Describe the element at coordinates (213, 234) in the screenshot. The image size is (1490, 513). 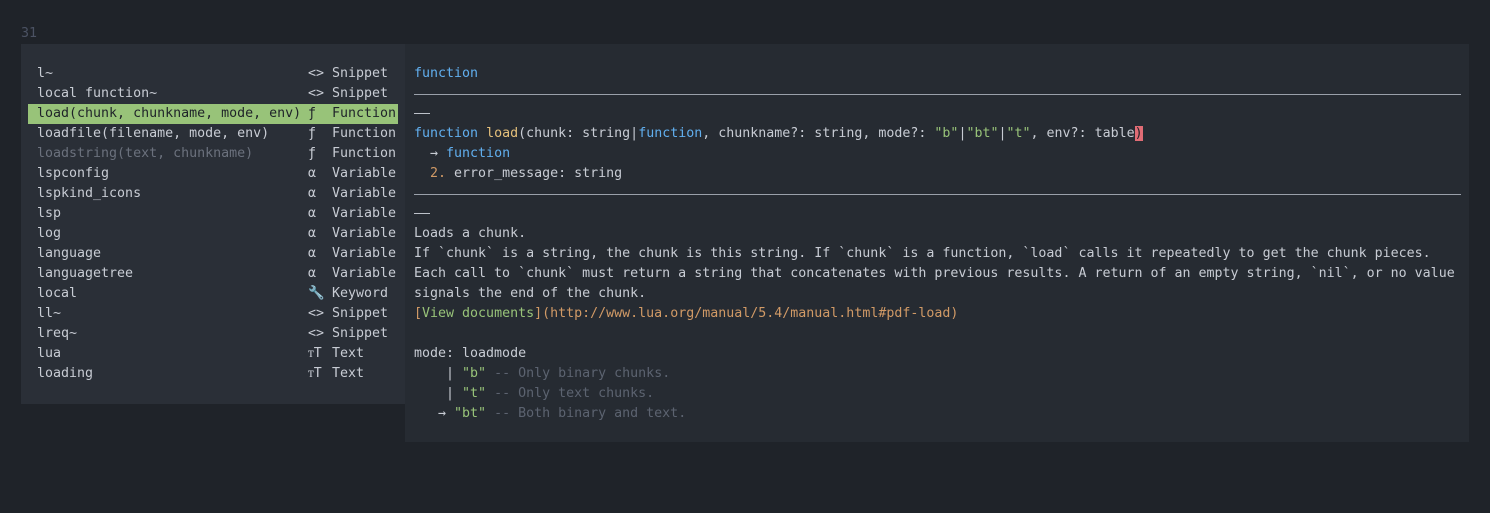
I see `completion-item: log α Variable` at that location.